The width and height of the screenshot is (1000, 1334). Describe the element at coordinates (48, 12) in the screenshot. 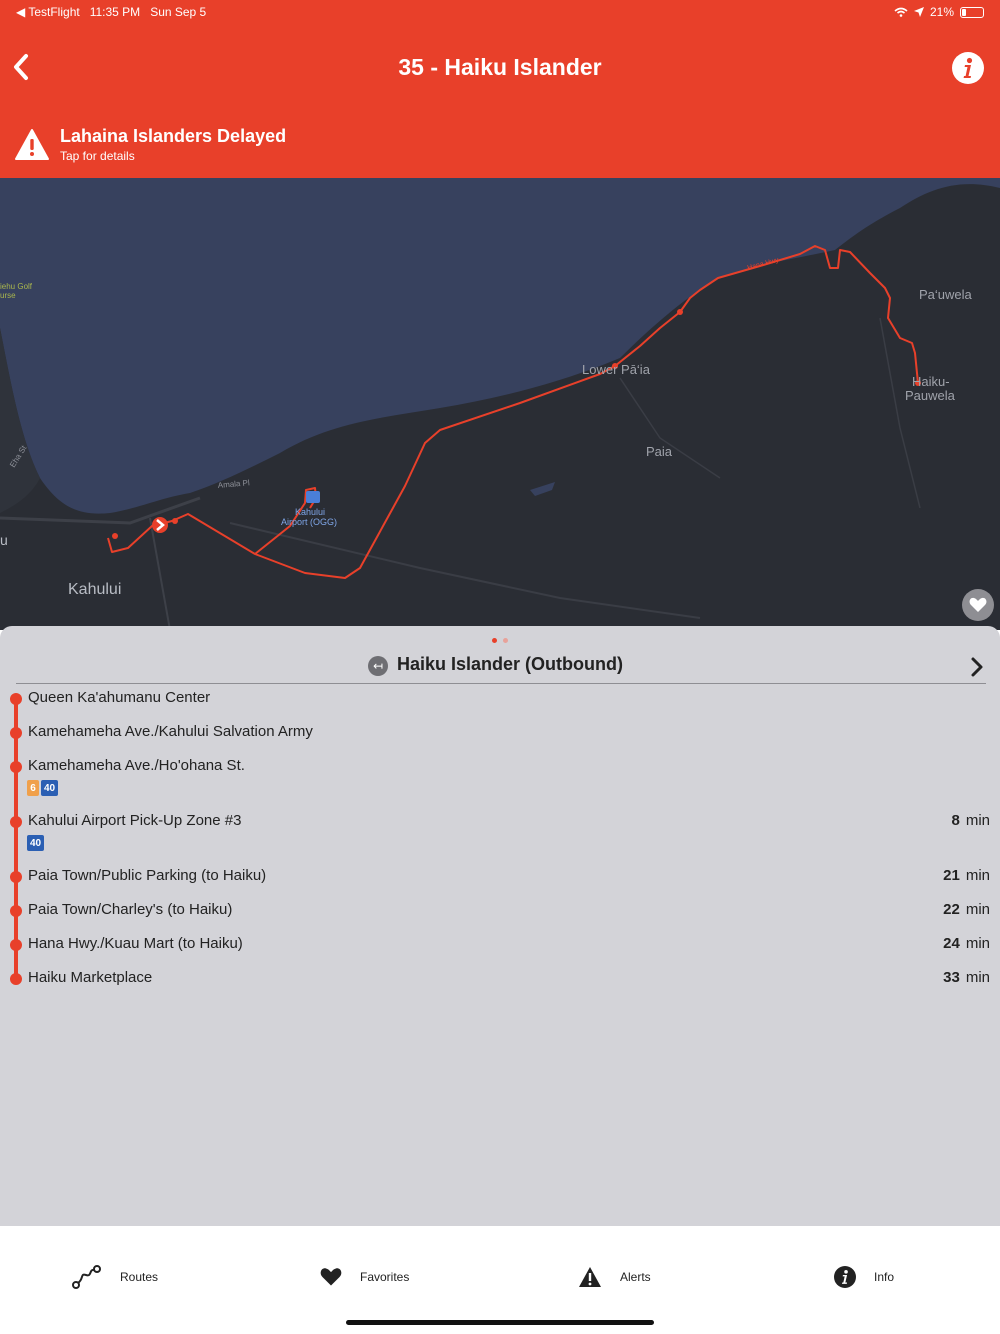

I see `testflight-back-link: ◀ TestFlight` at that location.